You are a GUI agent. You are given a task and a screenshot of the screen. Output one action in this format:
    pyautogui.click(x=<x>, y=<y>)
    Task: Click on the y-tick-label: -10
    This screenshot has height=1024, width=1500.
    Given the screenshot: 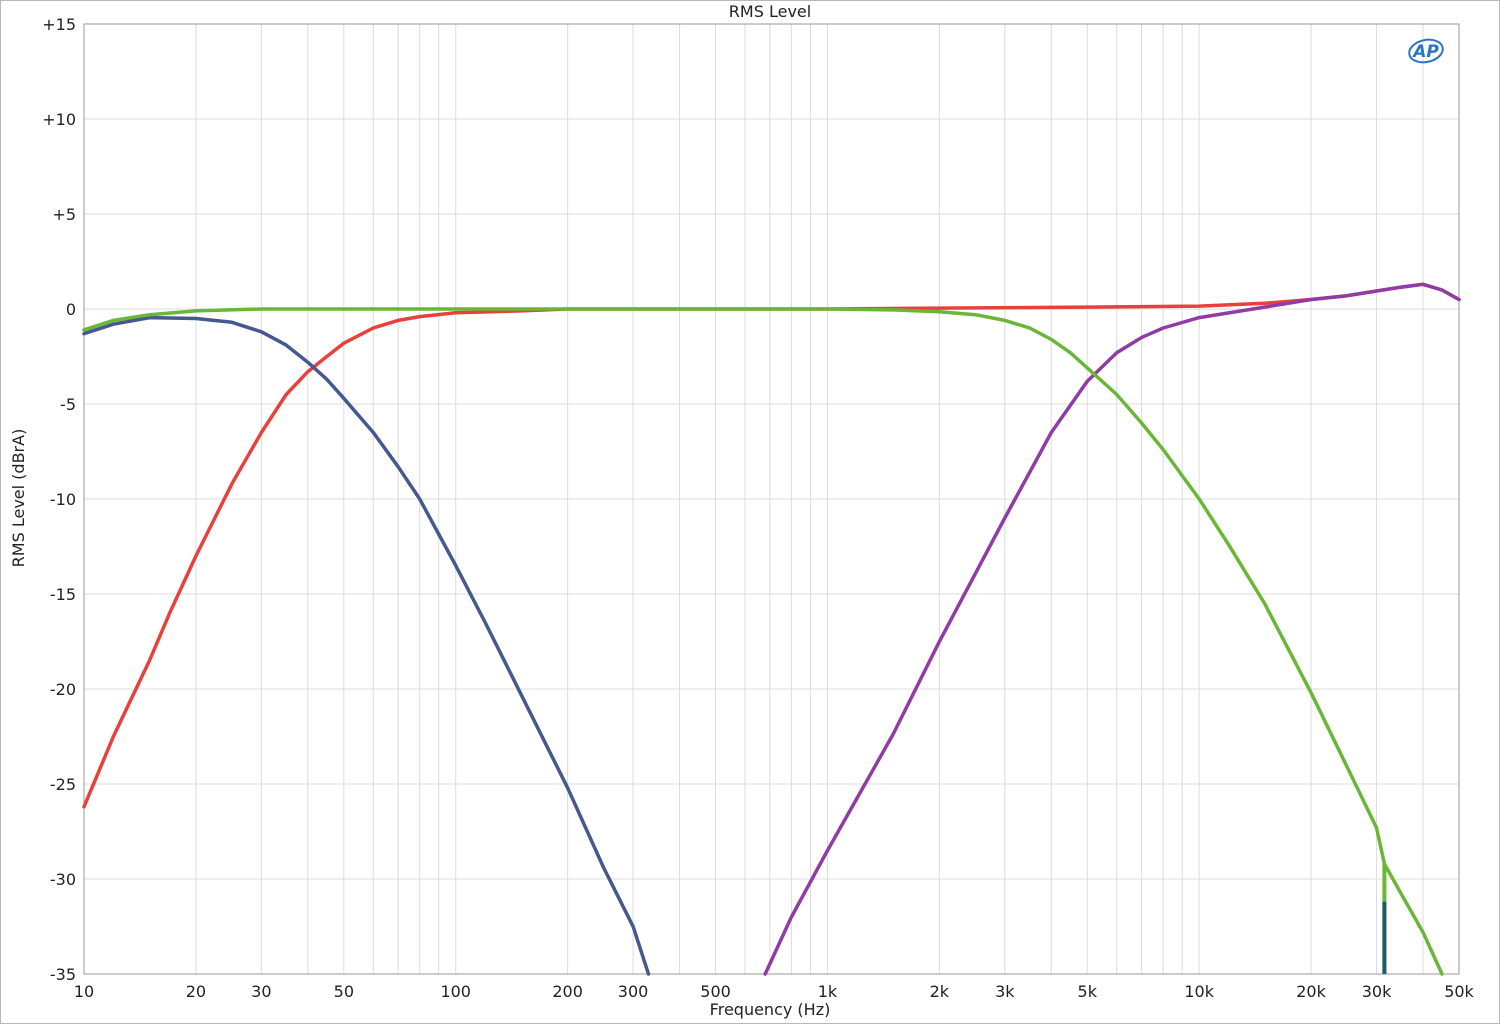 What is the action you would take?
    pyautogui.click(x=63, y=499)
    